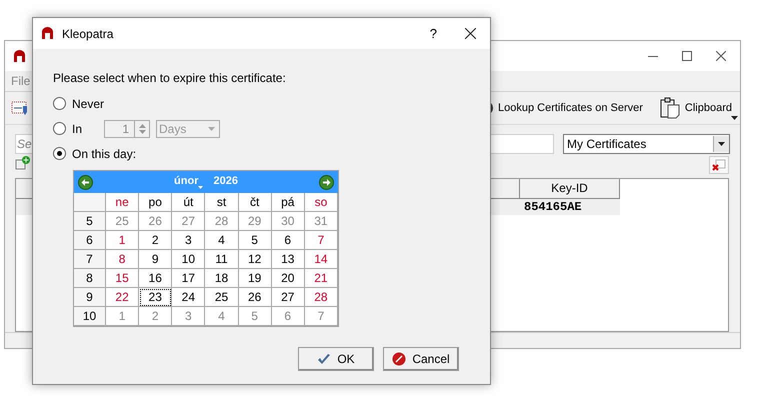 The height and width of the screenshot is (402, 757). I want to click on weekday-header: po, so click(155, 202).